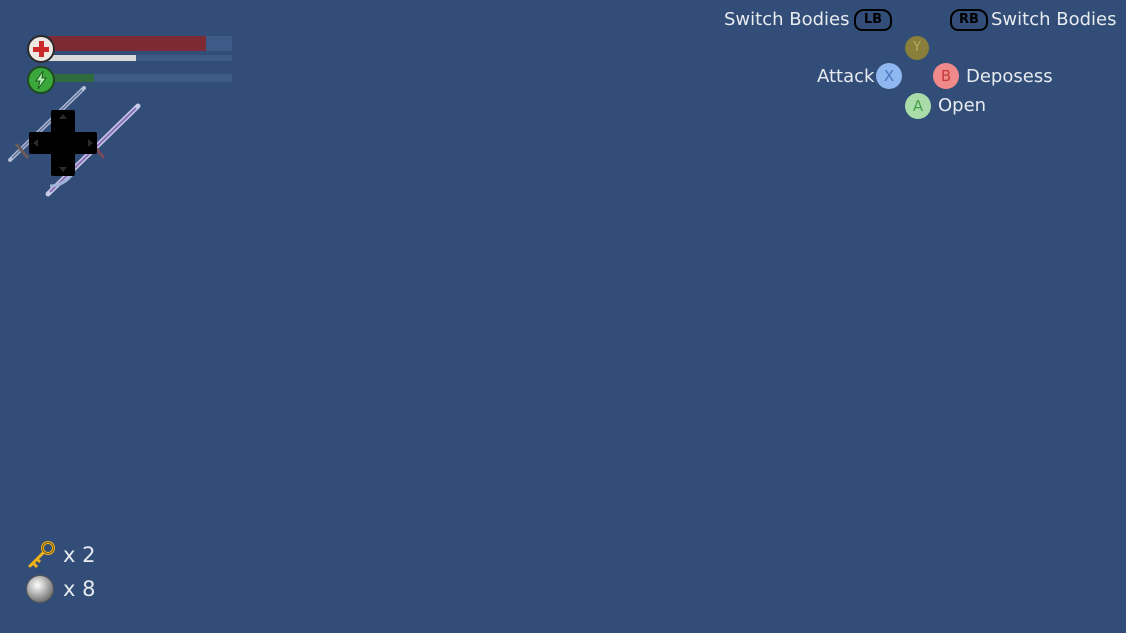 The image size is (1126, 633). Describe the element at coordinates (889, 76) in the screenshot. I see `x-button-icon: X` at that location.